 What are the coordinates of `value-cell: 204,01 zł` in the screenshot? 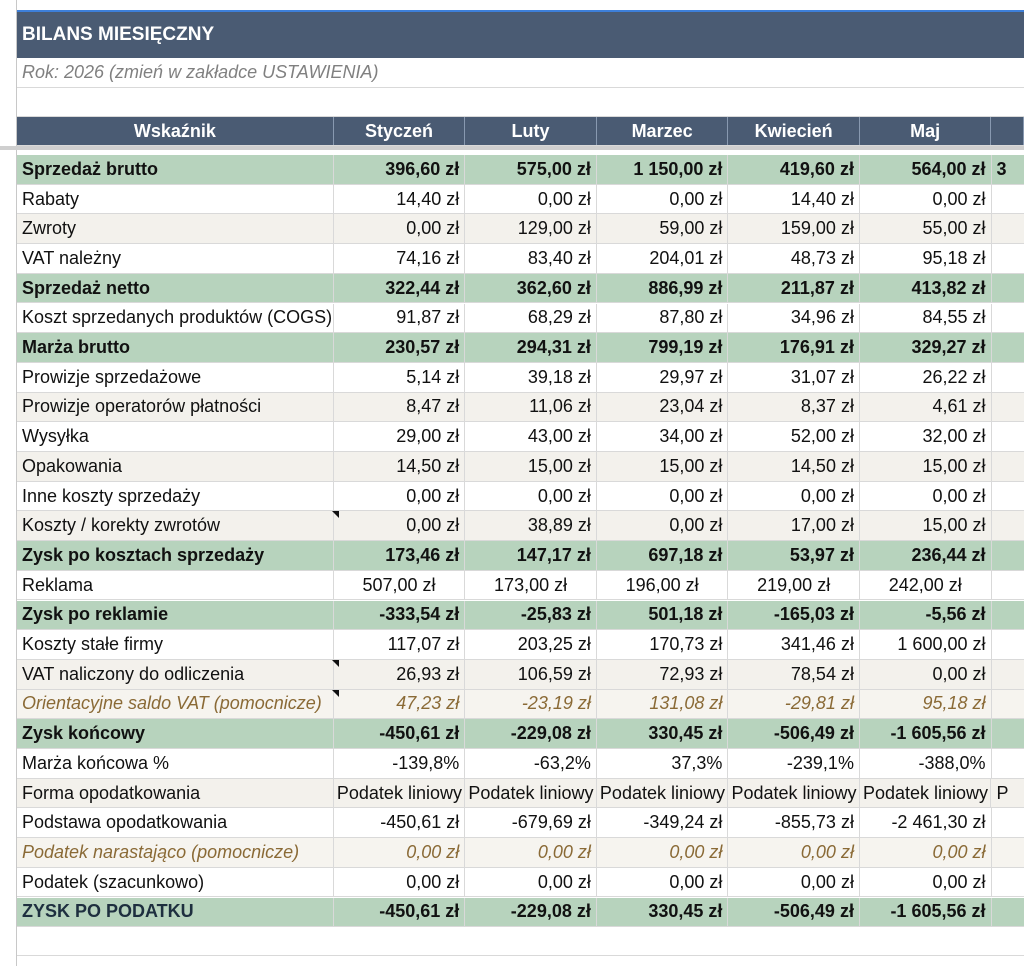 It's located at (663, 258).